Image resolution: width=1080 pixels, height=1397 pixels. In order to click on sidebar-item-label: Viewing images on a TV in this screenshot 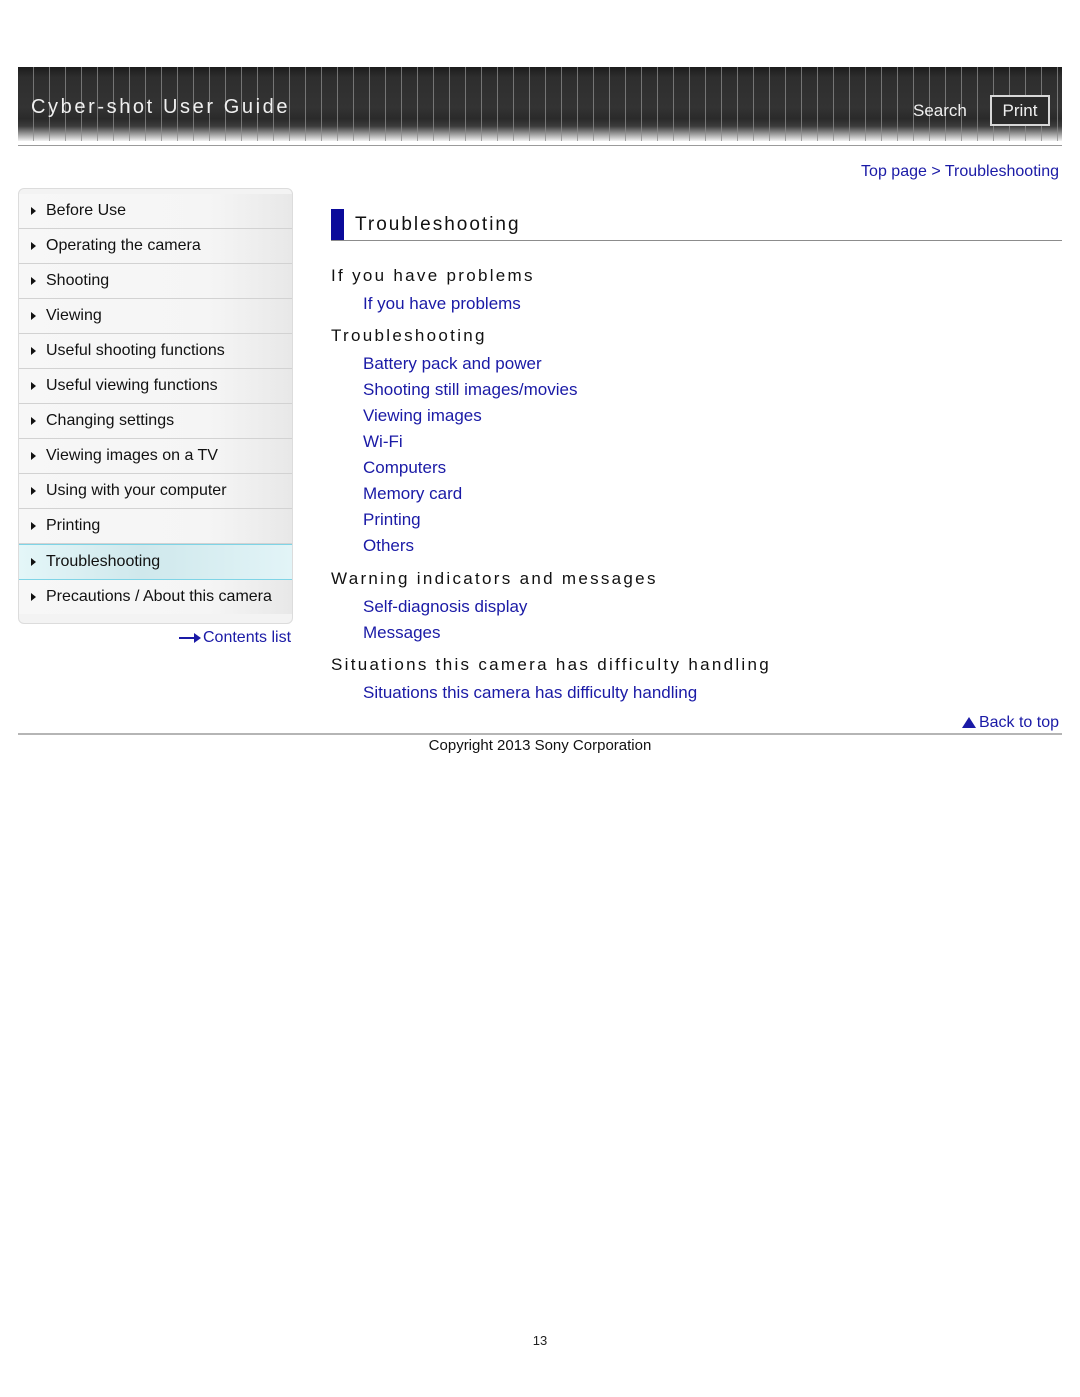, I will do `click(132, 455)`.